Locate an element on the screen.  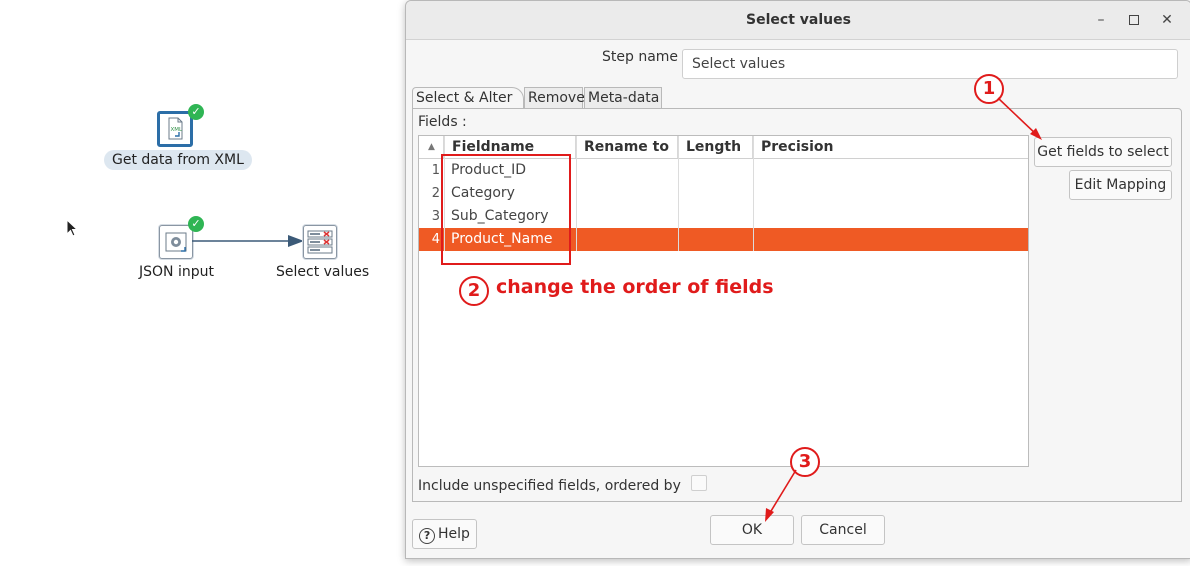
minimize-icon: – is located at coordinates (1101, 20).